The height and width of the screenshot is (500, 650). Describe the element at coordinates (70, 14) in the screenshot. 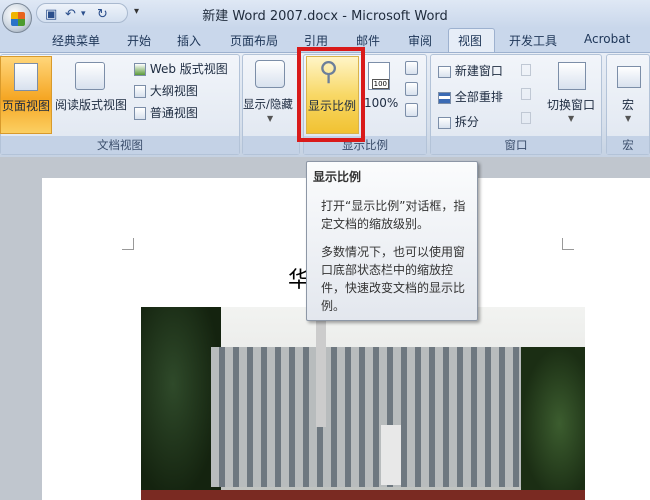

I see `undo-icon: ↶` at that location.